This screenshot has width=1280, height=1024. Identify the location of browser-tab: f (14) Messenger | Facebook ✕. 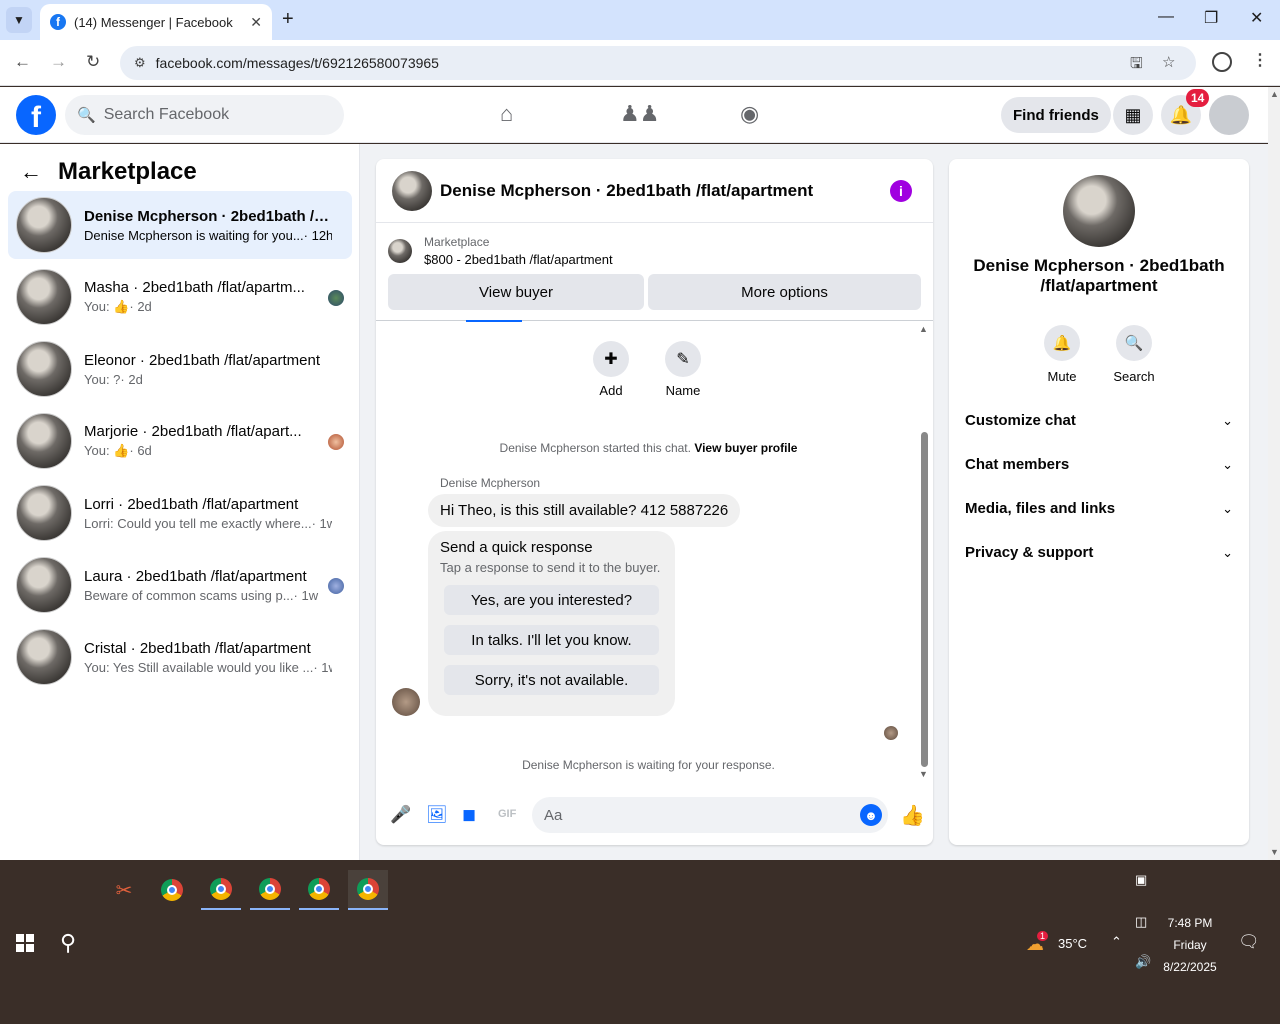
(156, 22).